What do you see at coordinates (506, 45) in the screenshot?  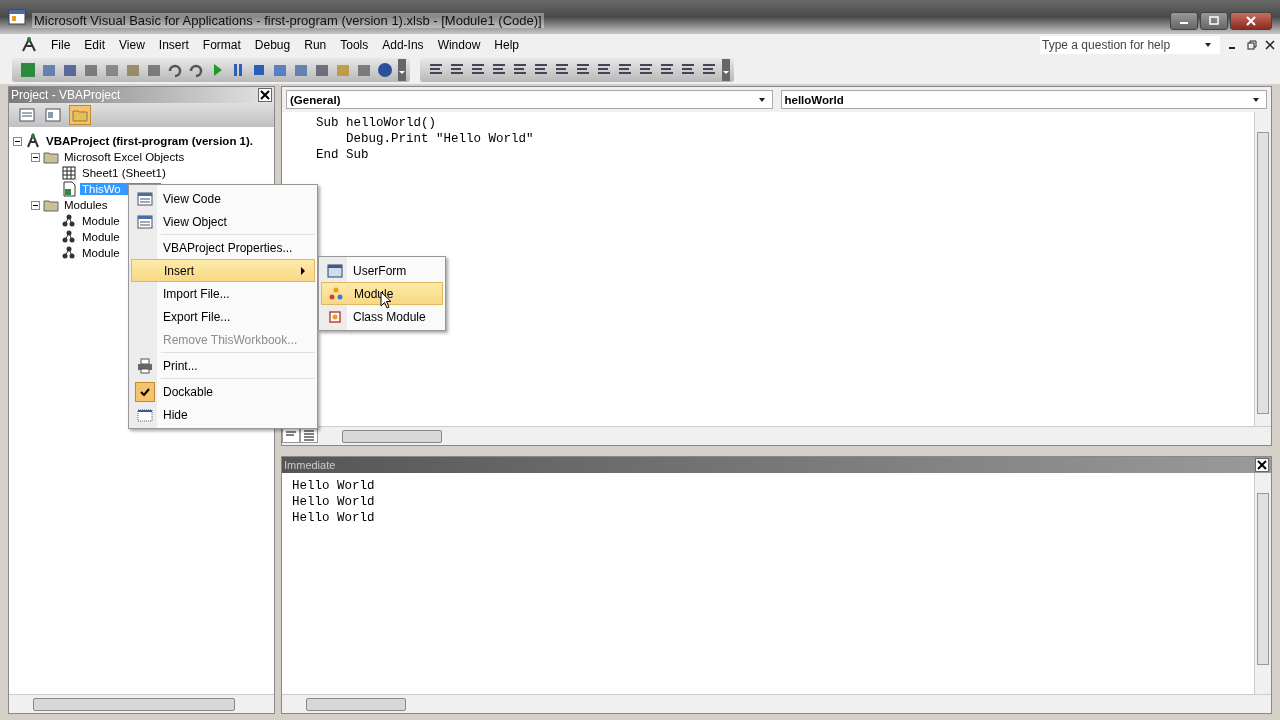 I see `menu-item: Help` at bounding box center [506, 45].